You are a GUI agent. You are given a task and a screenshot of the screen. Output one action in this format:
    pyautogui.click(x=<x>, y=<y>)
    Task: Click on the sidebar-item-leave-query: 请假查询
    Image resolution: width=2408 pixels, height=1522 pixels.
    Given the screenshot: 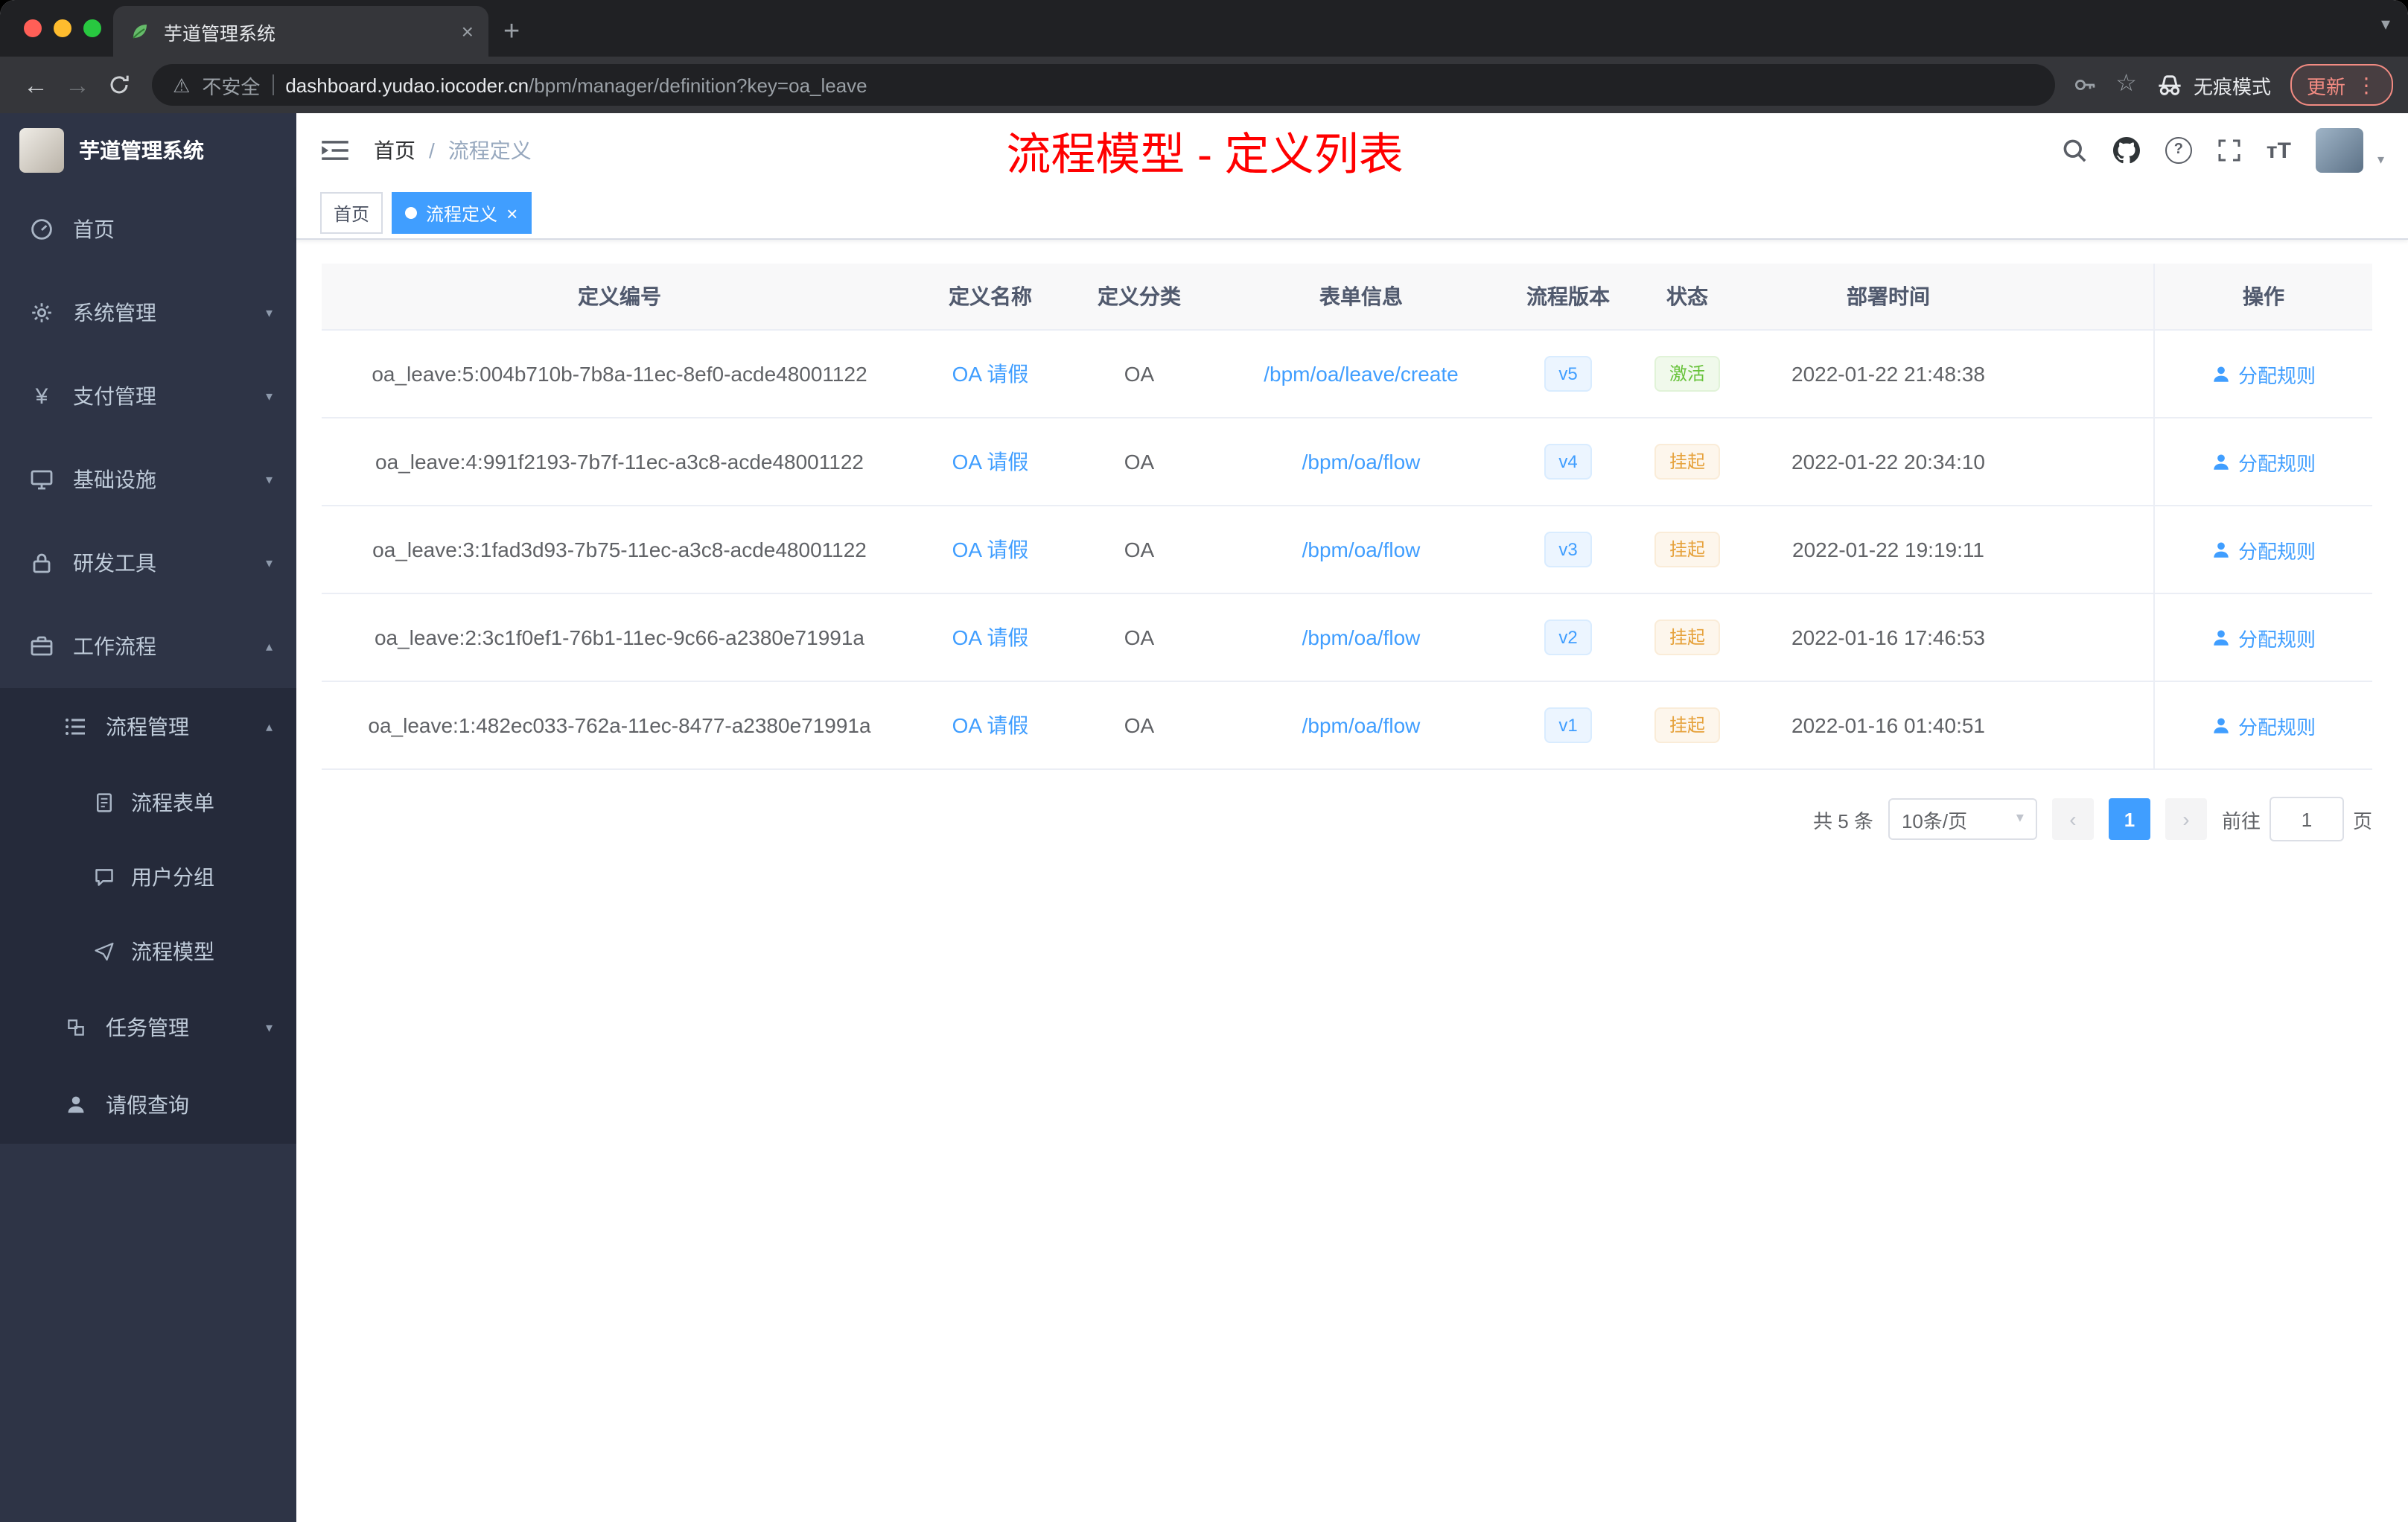 What is the action you would take?
    pyautogui.click(x=148, y=1105)
    